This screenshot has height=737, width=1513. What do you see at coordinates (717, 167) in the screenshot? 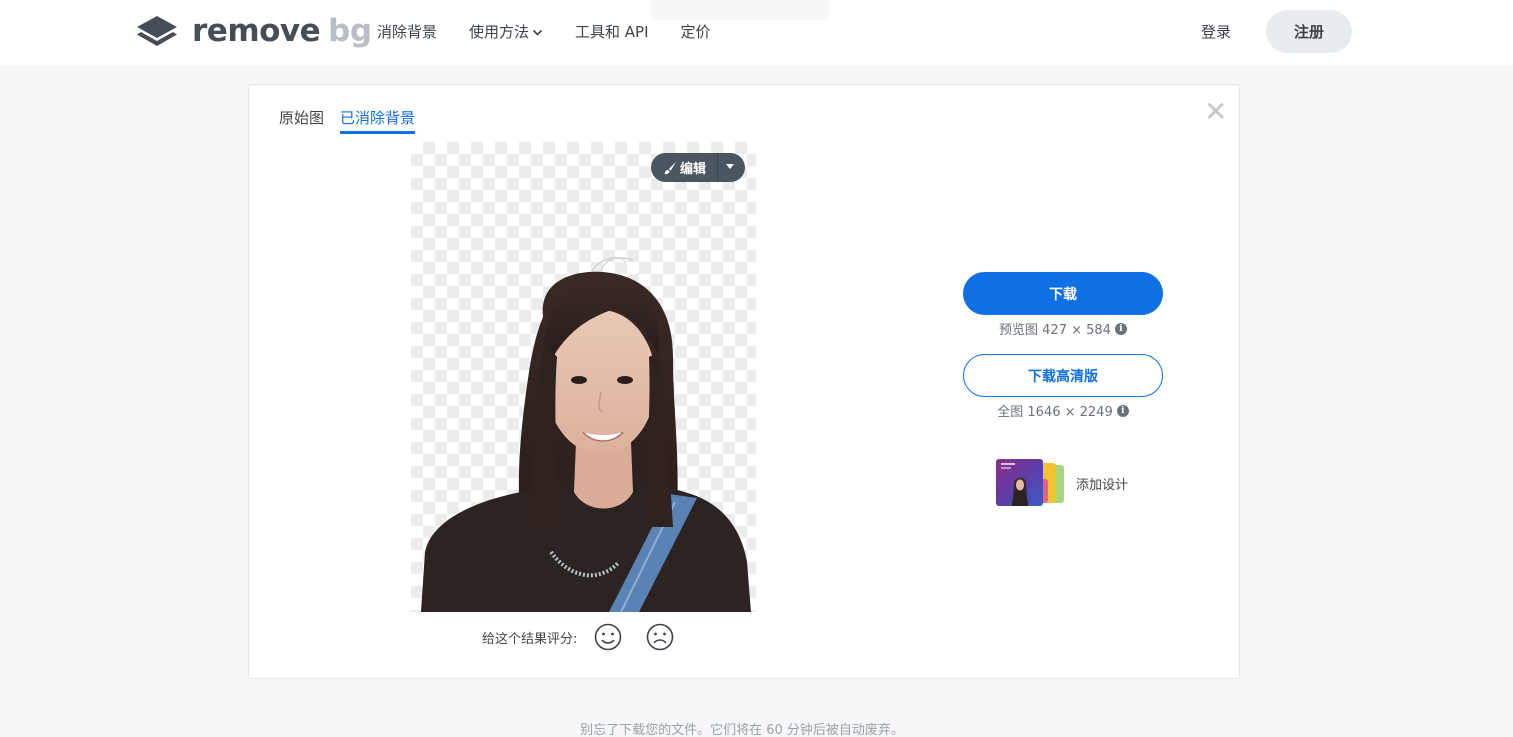
I see `edit-divider` at bounding box center [717, 167].